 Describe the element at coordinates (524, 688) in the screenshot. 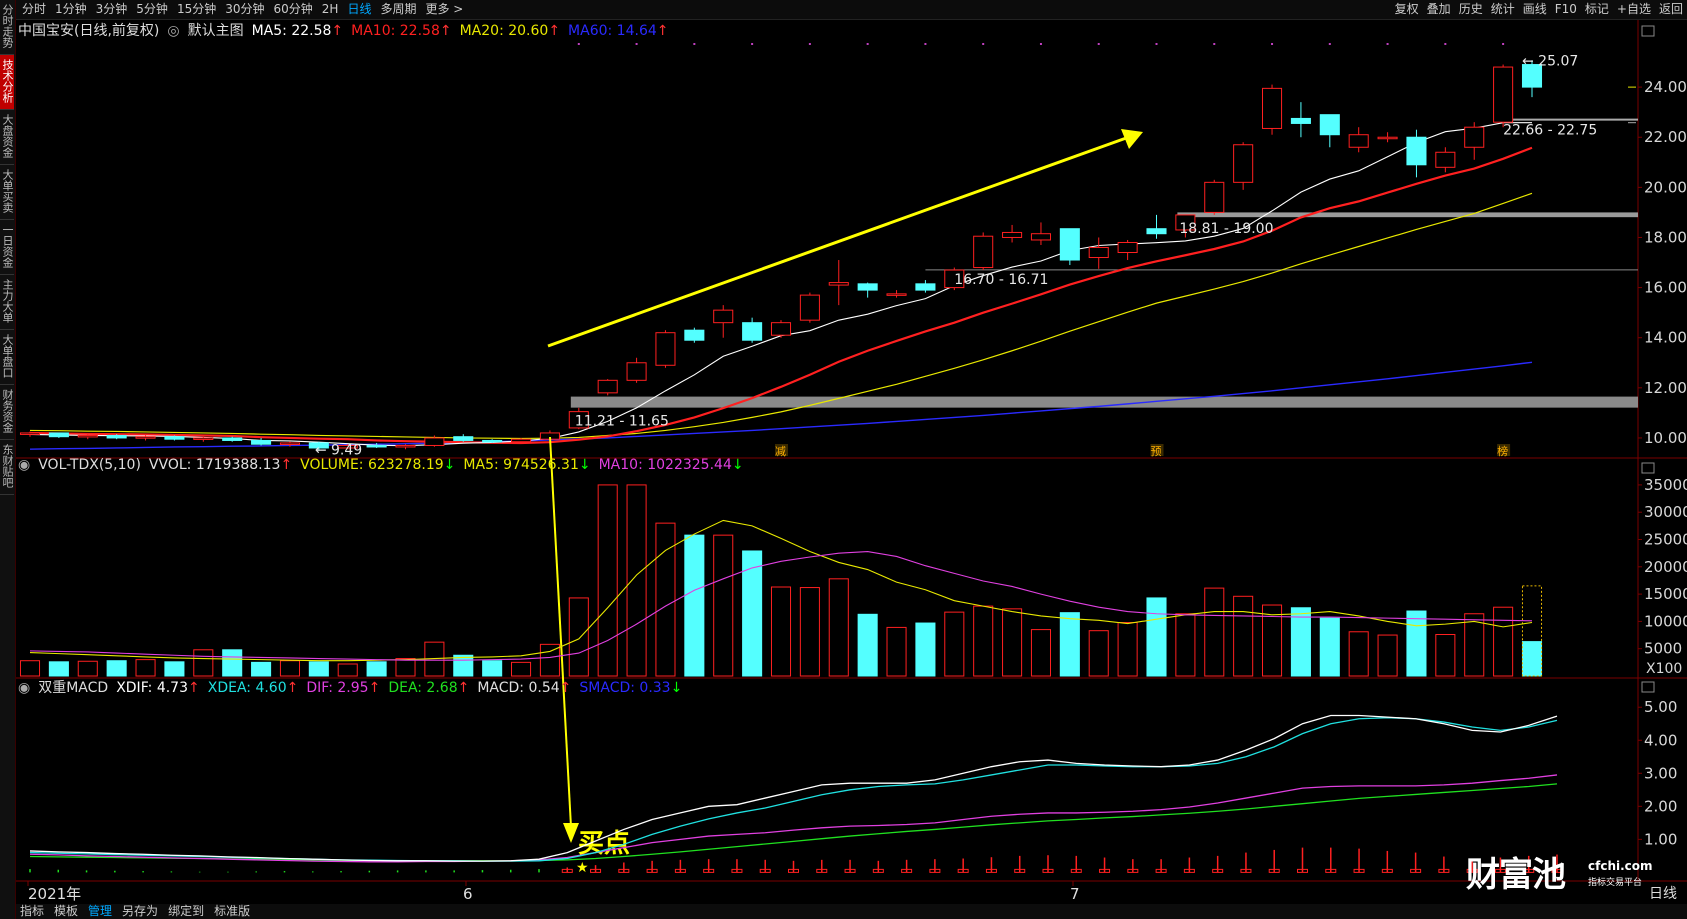

I see `macd_legend-item-4: MACD: 0.54↑` at that location.